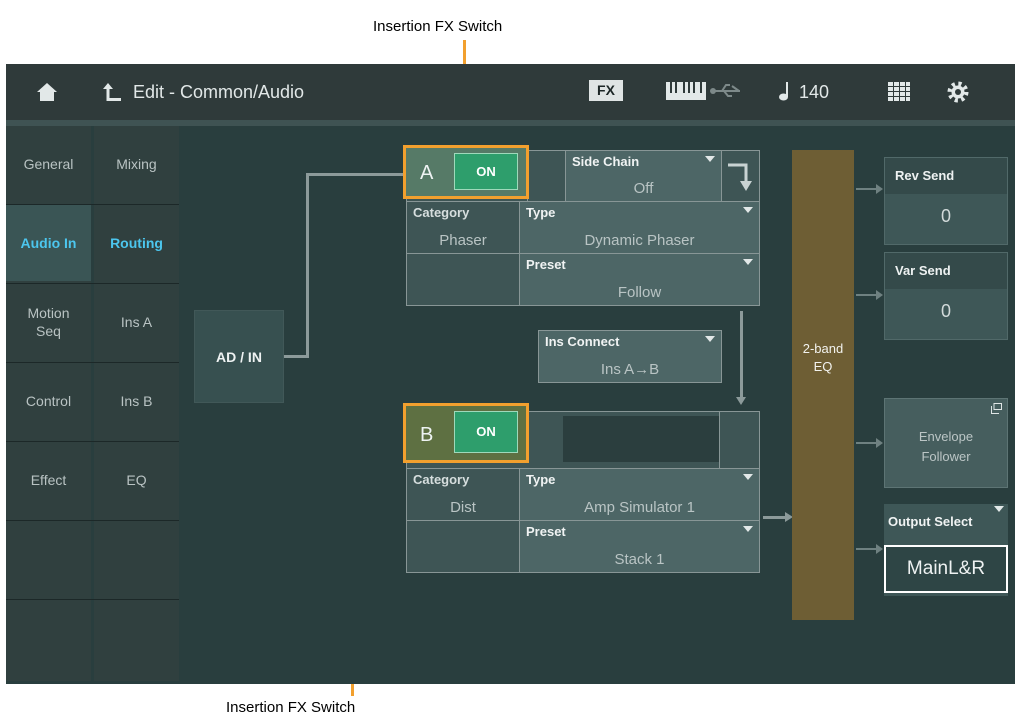 The width and height of the screenshot is (1021, 724). Describe the element at coordinates (510, 92) in the screenshot. I see `header-bar: Edit - Common/Audio FX 140` at that location.